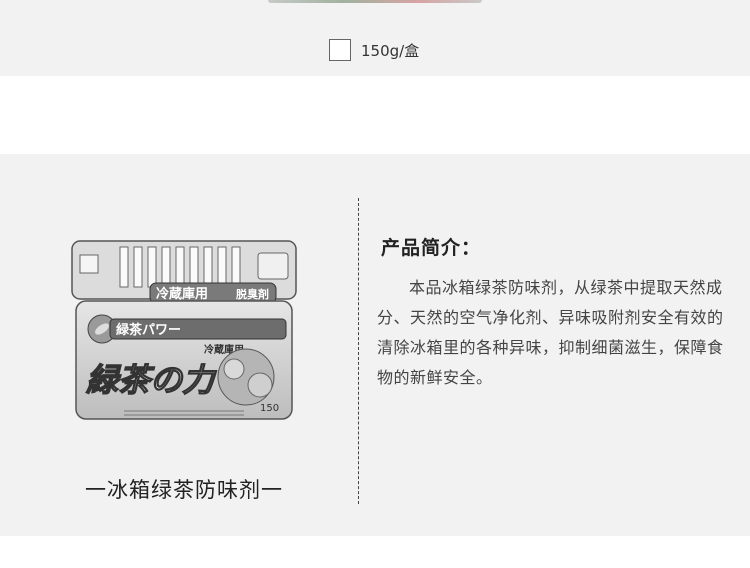 The image size is (750, 568). What do you see at coordinates (431, 248) in the screenshot?
I see `intro-title: 产品简介：` at bounding box center [431, 248].